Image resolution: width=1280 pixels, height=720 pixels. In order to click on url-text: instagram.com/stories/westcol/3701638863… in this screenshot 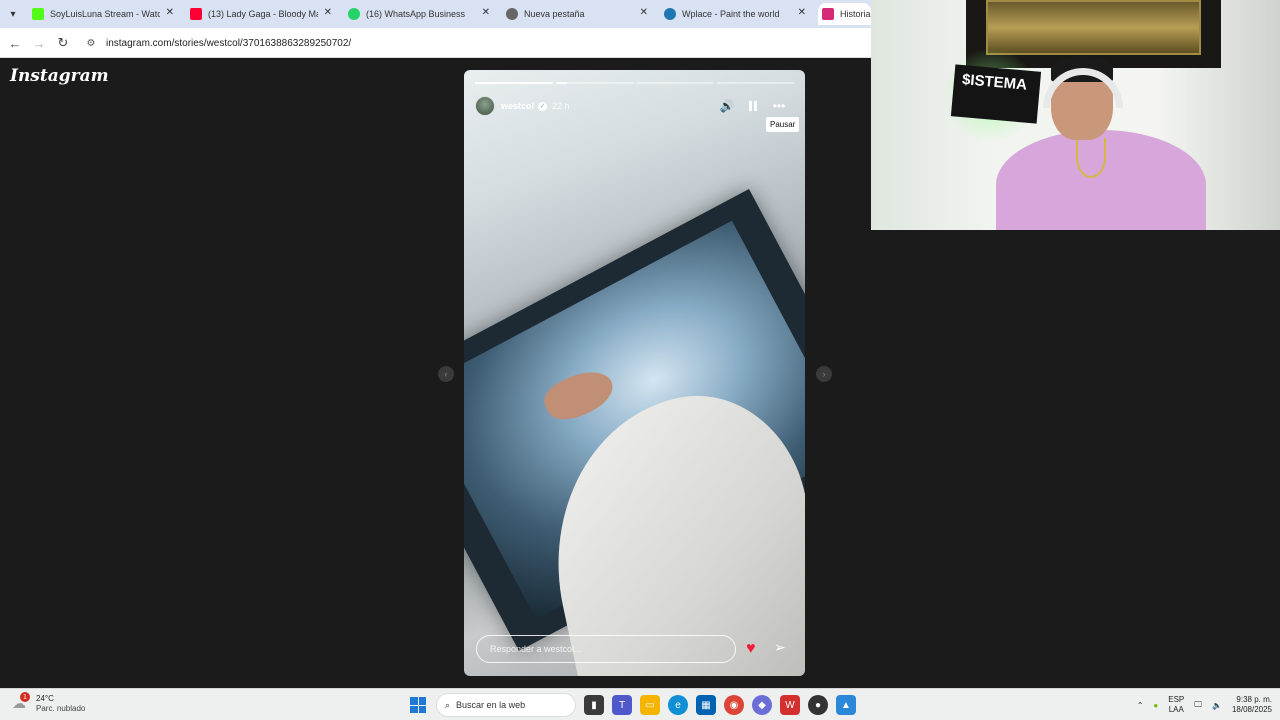, I will do `click(229, 43)`.